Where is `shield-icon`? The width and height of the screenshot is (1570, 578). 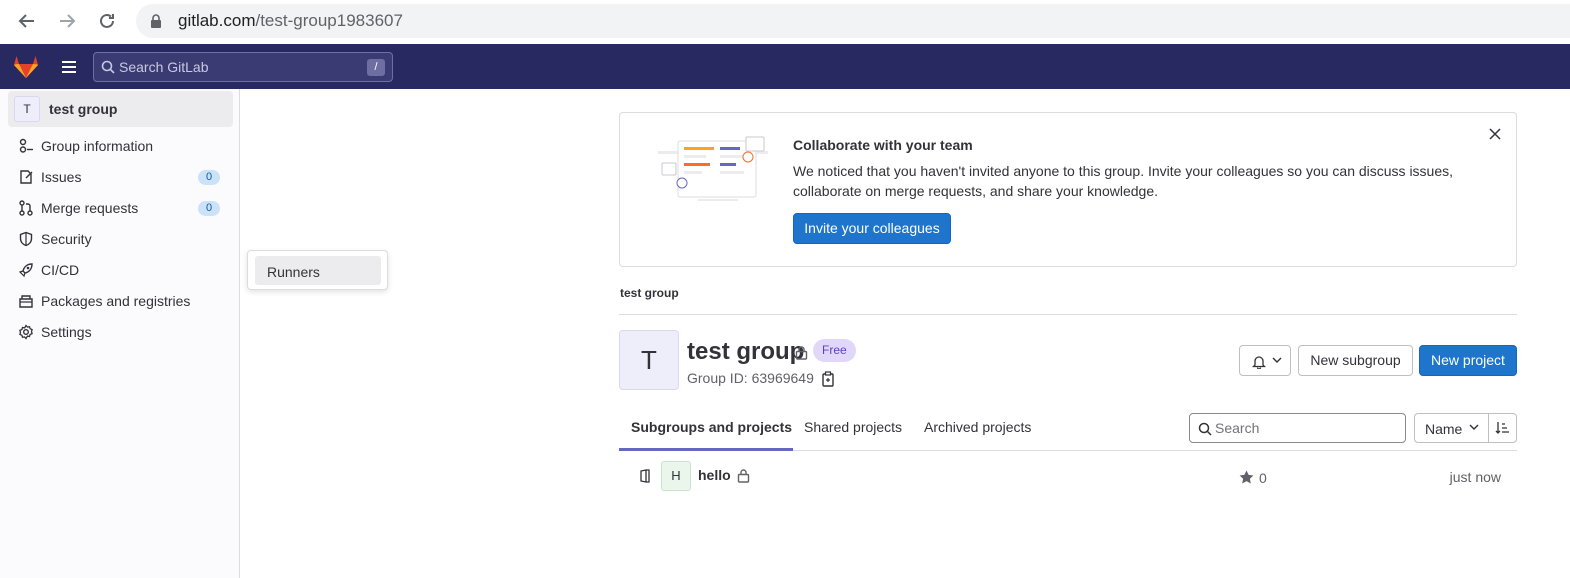 shield-icon is located at coordinates (26, 239).